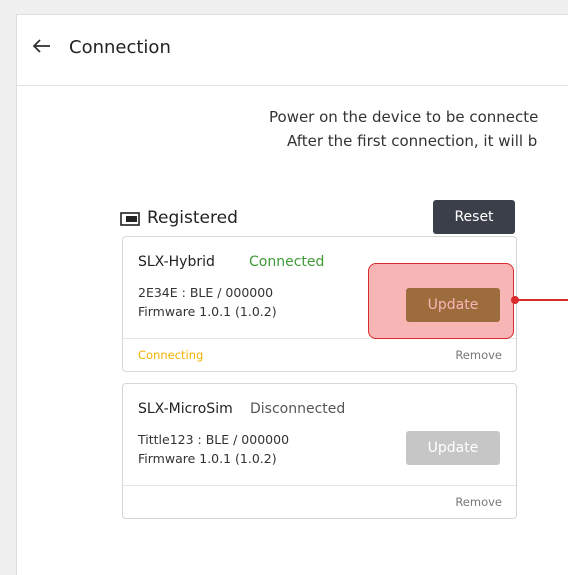 The image size is (568, 575). I want to click on device-id-line: Tittle123 : BLE / 000000, so click(214, 439).